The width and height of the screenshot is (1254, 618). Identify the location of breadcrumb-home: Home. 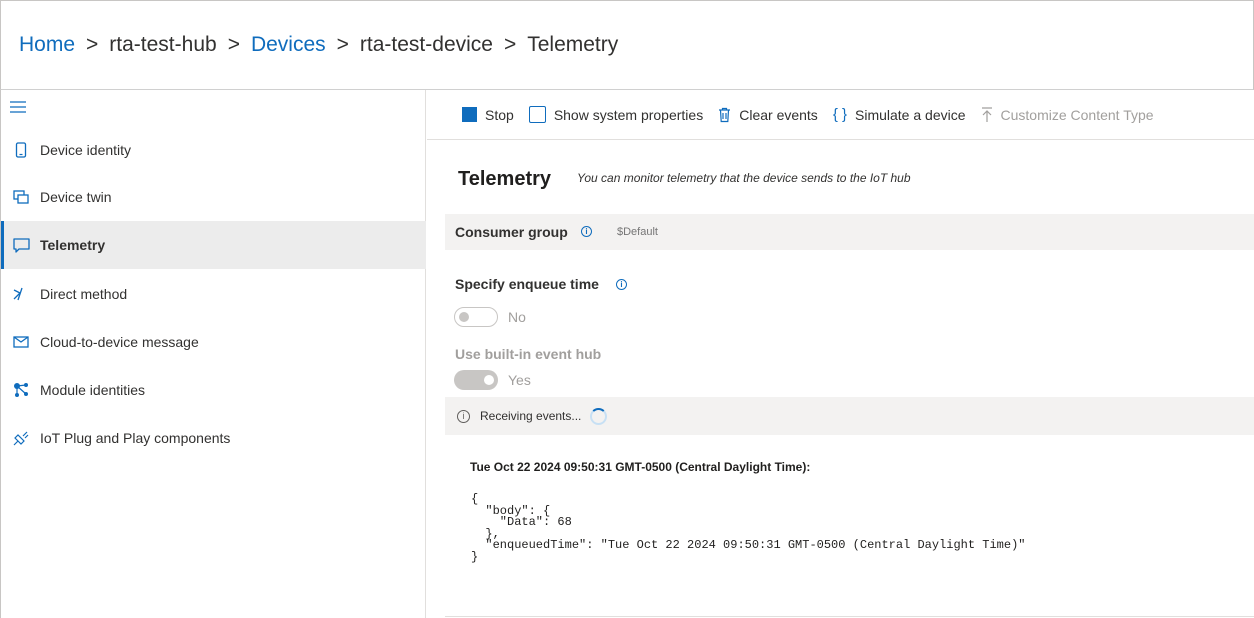
(47, 45).